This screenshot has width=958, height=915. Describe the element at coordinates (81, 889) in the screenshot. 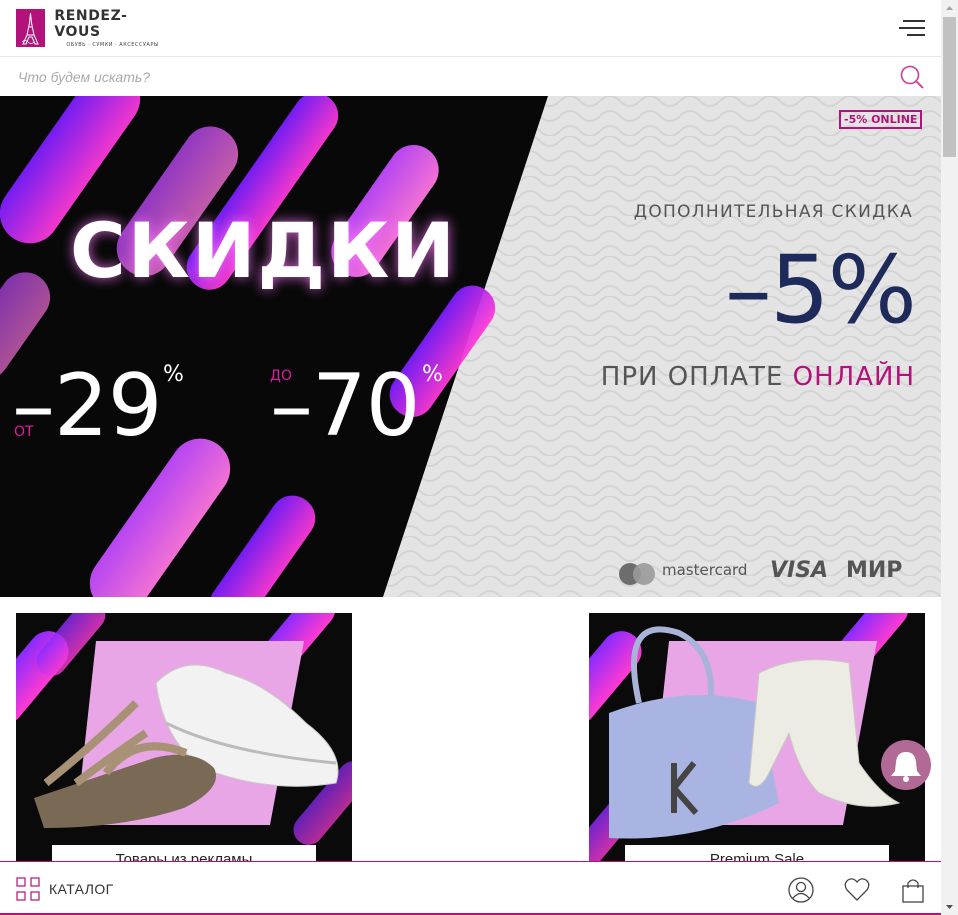

I see `catalog-label: КАТАЛОГ` at that location.